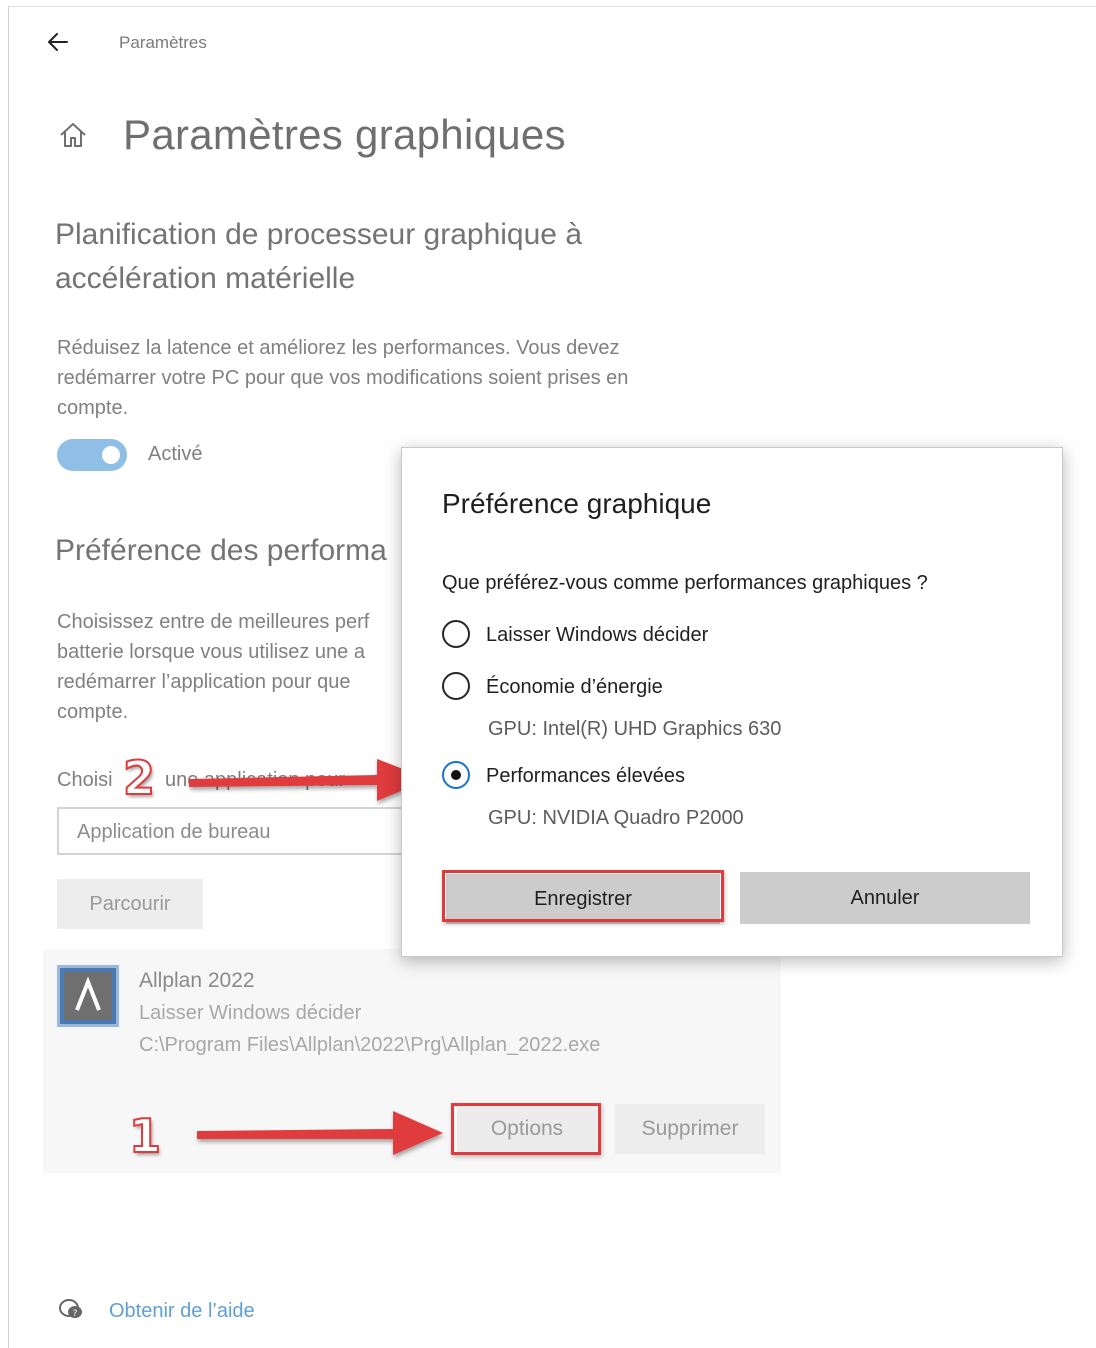 The image size is (1096, 1348). What do you see at coordinates (526, 1129) in the screenshot?
I see `highlight-options` at bounding box center [526, 1129].